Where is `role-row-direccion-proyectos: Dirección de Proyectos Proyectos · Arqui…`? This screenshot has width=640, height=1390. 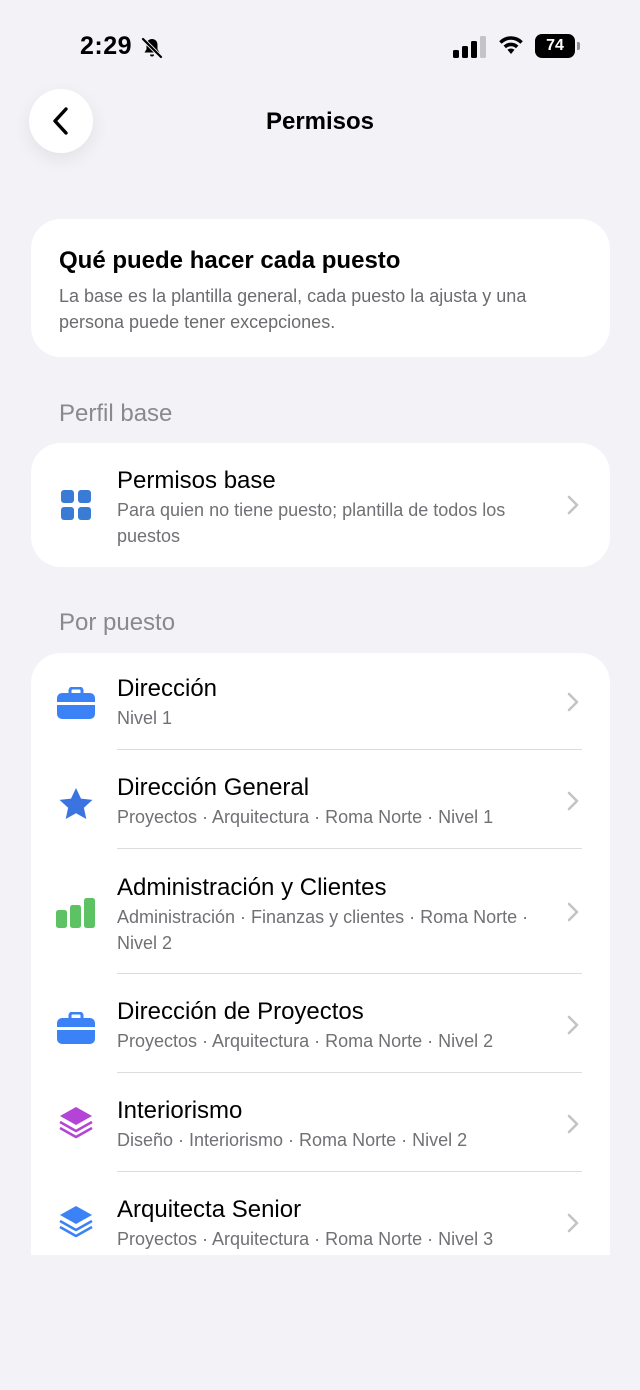
role-row-direccion-proyectos: Dirección de Proyectos Proyectos · Arqui… is located at coordinates (320, 1023).